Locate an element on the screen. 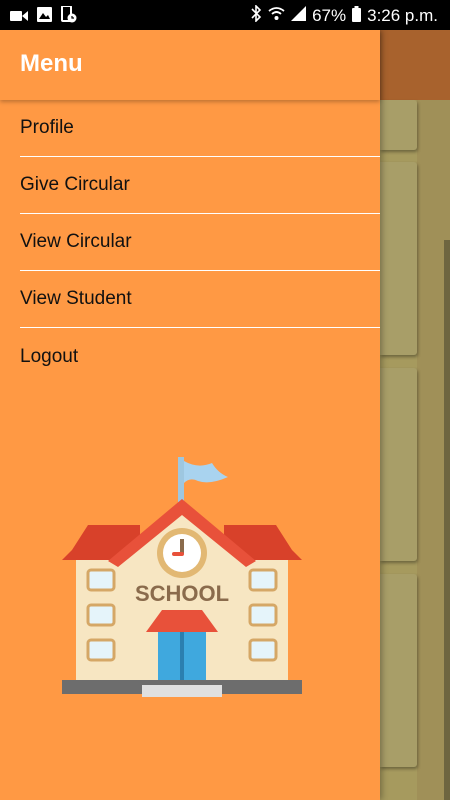 The image size is (450, 800). school-sign-text: SCHOOL is located at coordinates (182, 593).